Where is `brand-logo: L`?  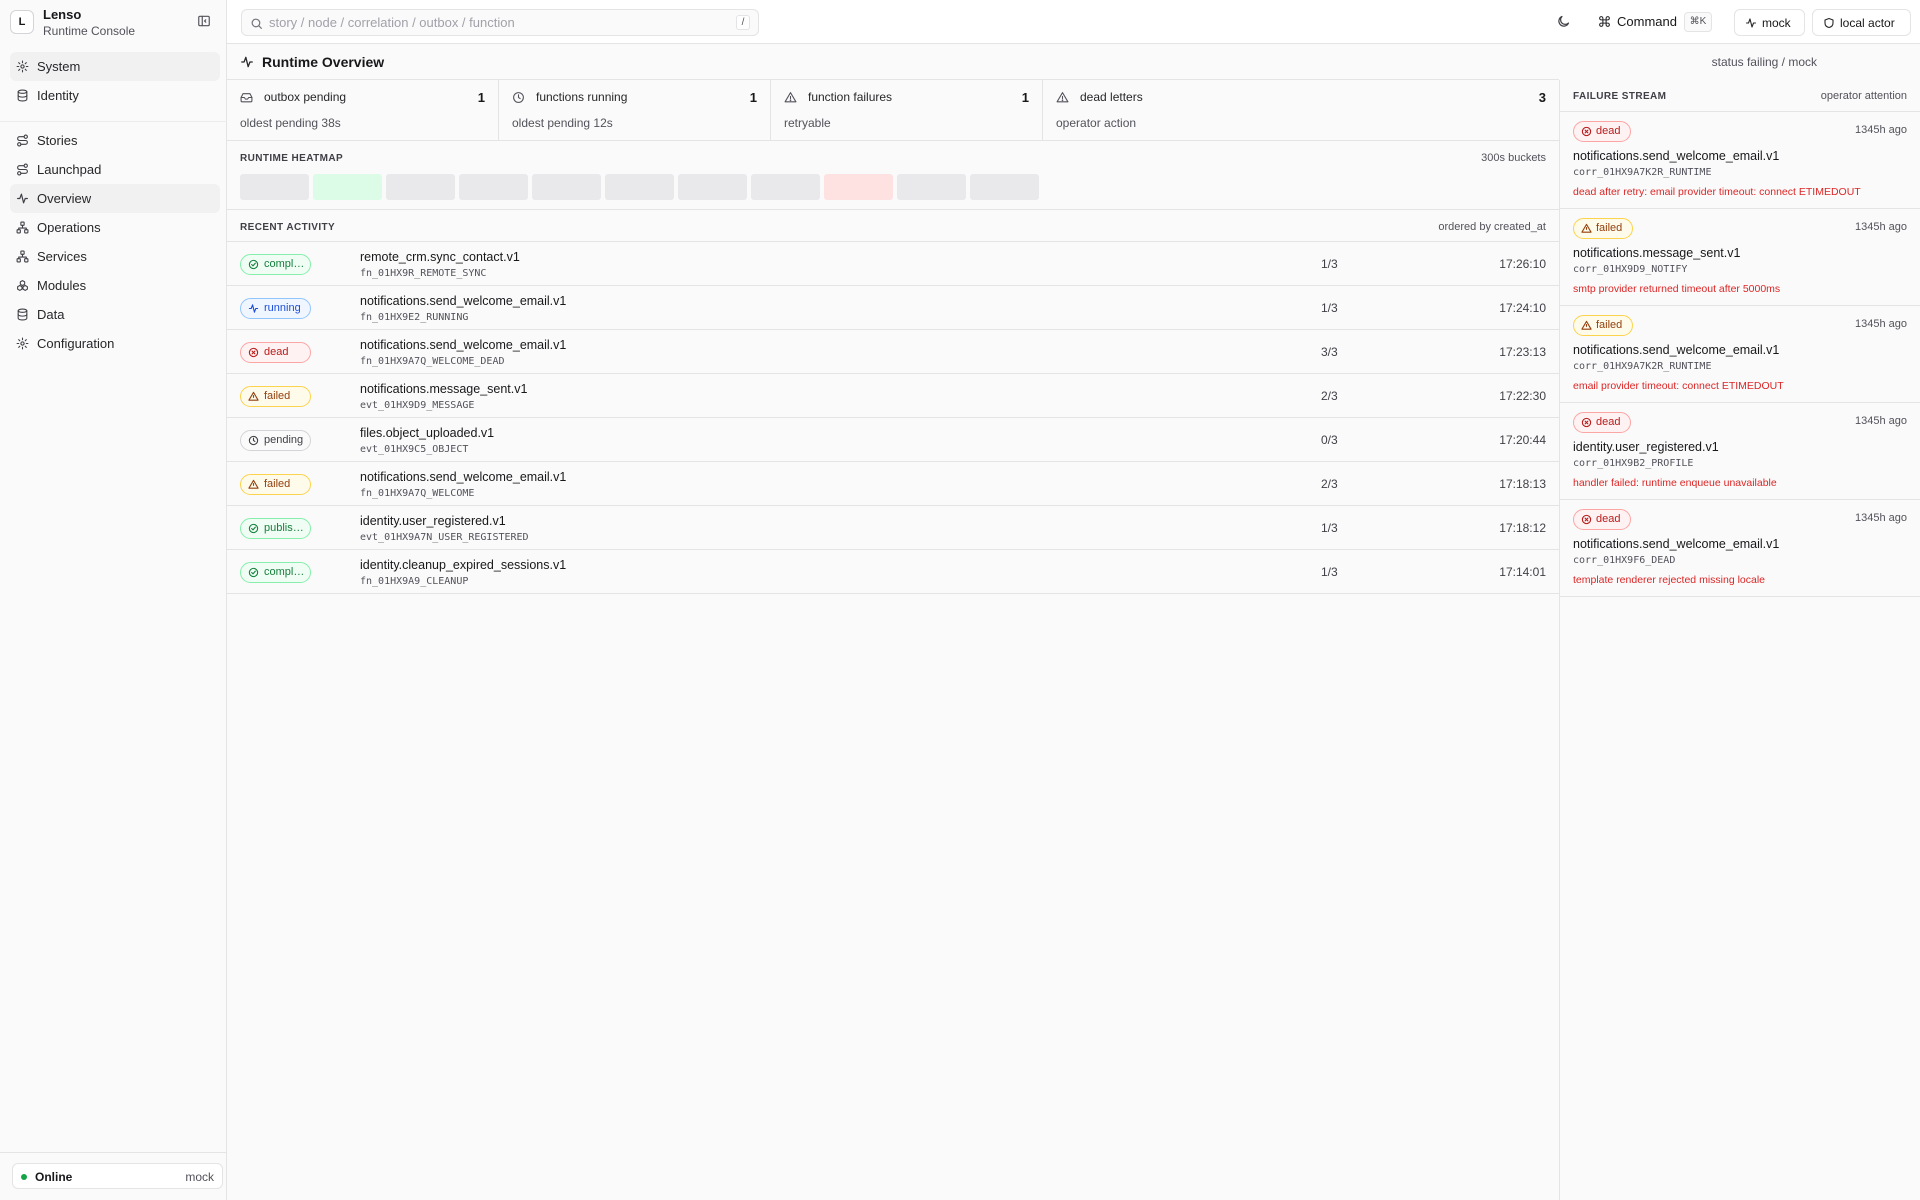
brand-logo: L is located at coordinates (22, 22).